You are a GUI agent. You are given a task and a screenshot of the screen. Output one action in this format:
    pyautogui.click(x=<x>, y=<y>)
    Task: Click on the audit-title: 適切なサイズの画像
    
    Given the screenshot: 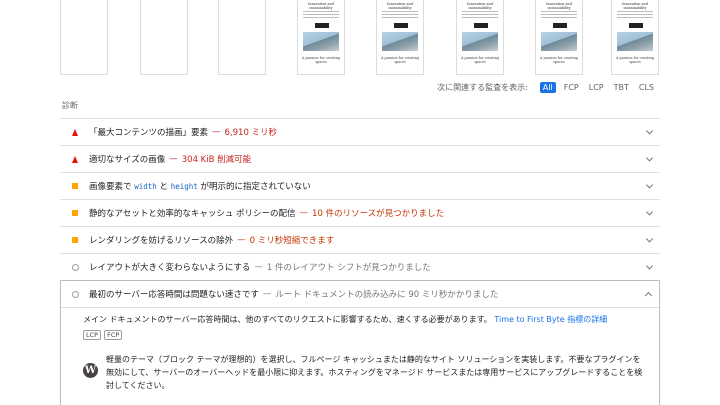 What is the action you would take?
    pyautogui.click(x=127, y=160)
    